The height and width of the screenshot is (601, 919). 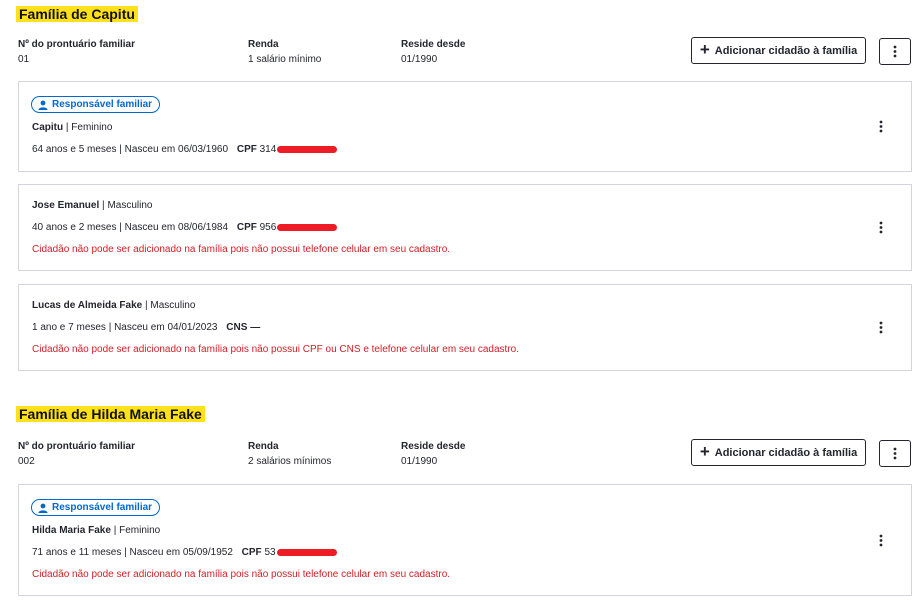 I want to click on doc-label: CNS, so click(x=237, y=327).